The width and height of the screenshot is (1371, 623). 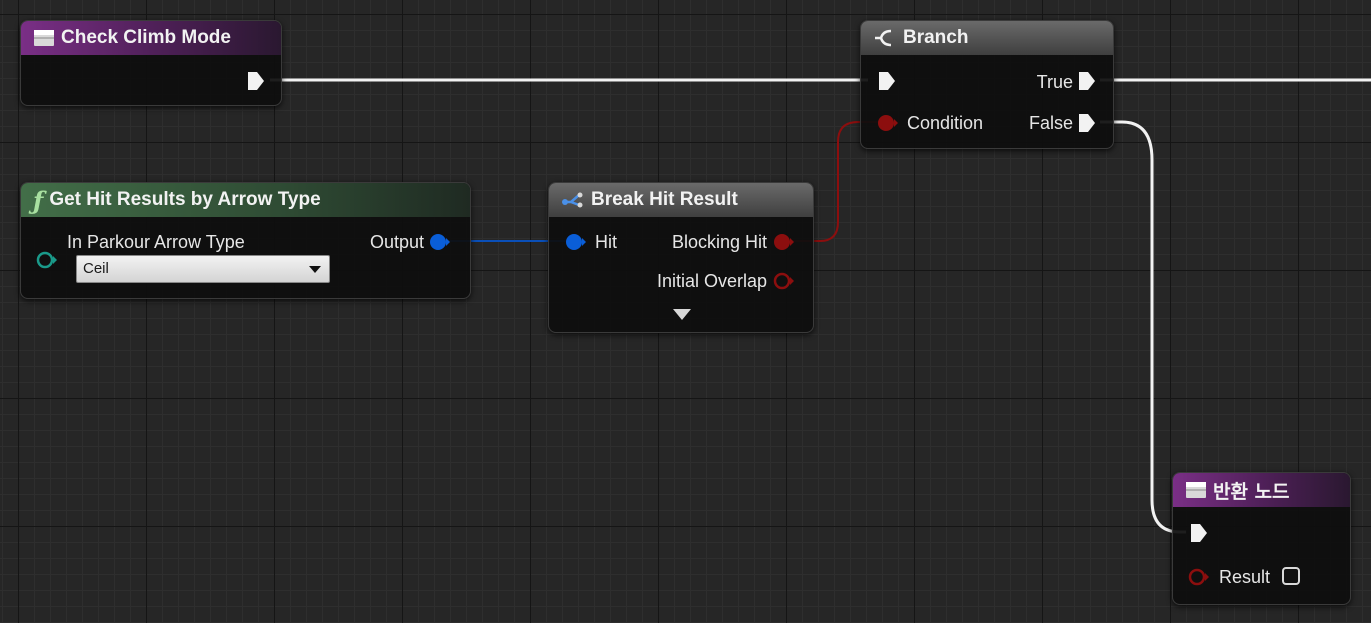 What do you see at coordinates (1200, 577) in the screenshot?
I see `result-pin` at bounding box center [1200, 577].